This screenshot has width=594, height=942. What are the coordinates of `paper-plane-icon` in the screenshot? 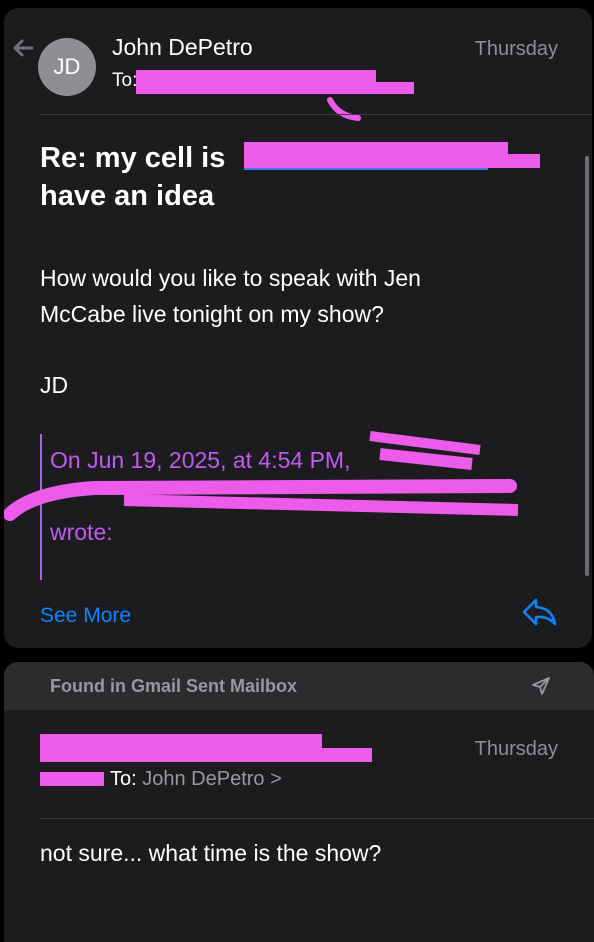 It's located at (541, 686).